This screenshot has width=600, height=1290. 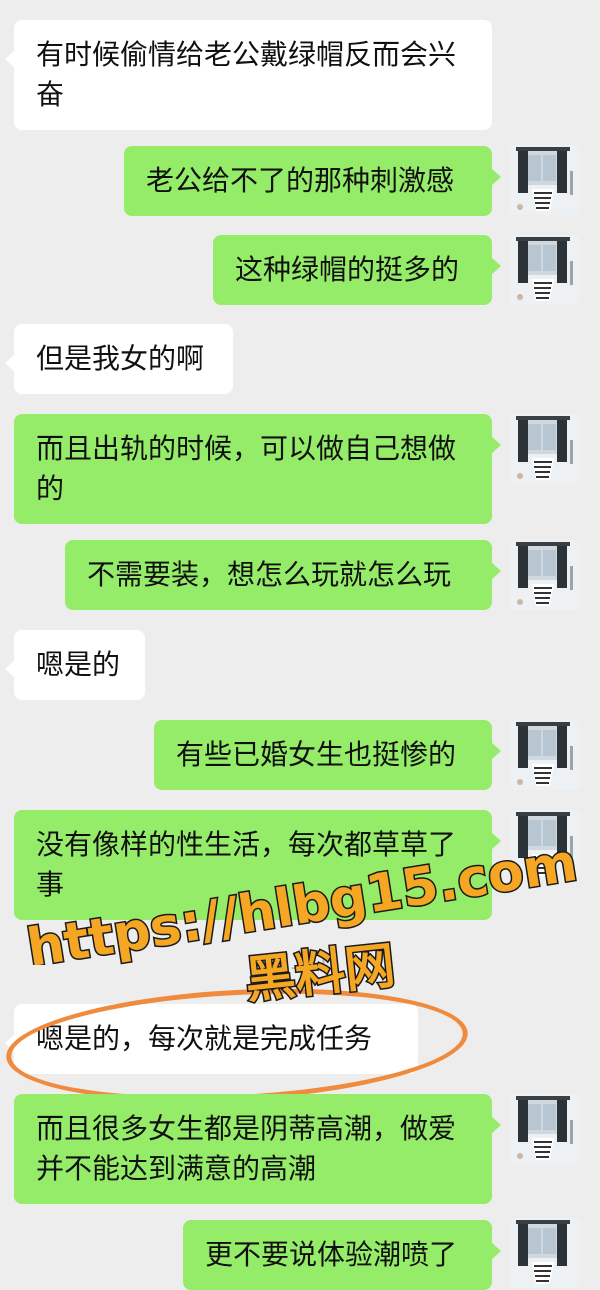 I want to click on message-bubble-incoming: 但是我女的啊, so click(x=119, y=359).